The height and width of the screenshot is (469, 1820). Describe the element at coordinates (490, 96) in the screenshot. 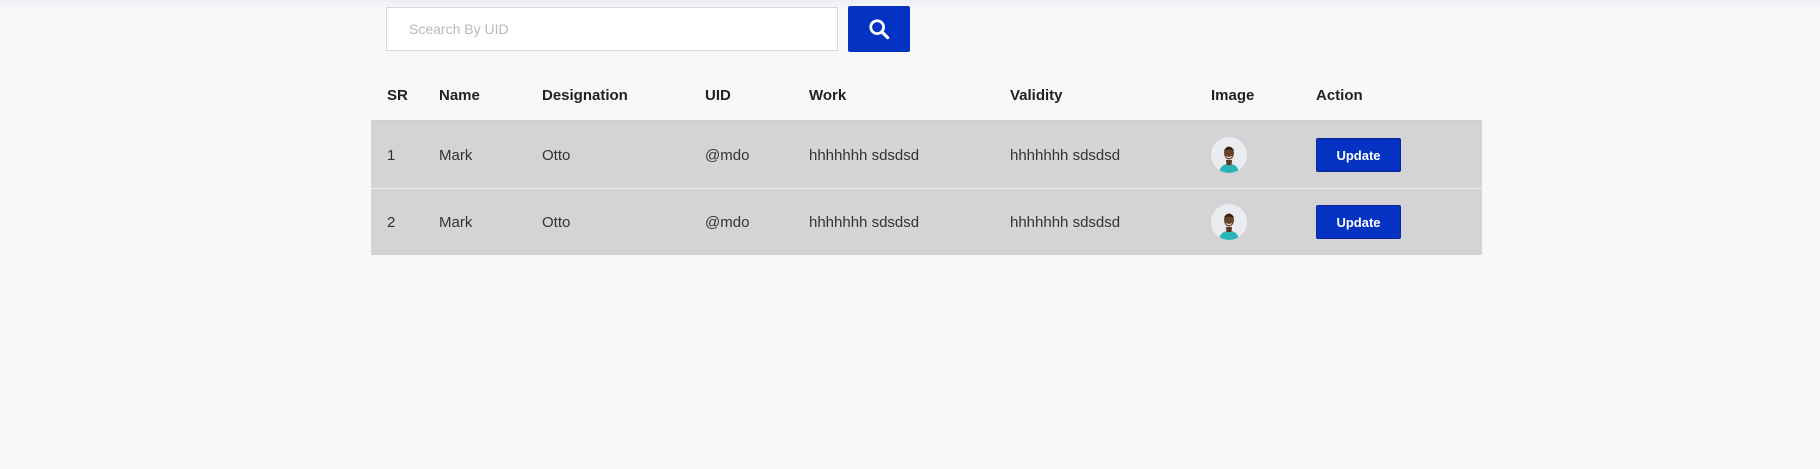

I see `header-name: Name` at that location.